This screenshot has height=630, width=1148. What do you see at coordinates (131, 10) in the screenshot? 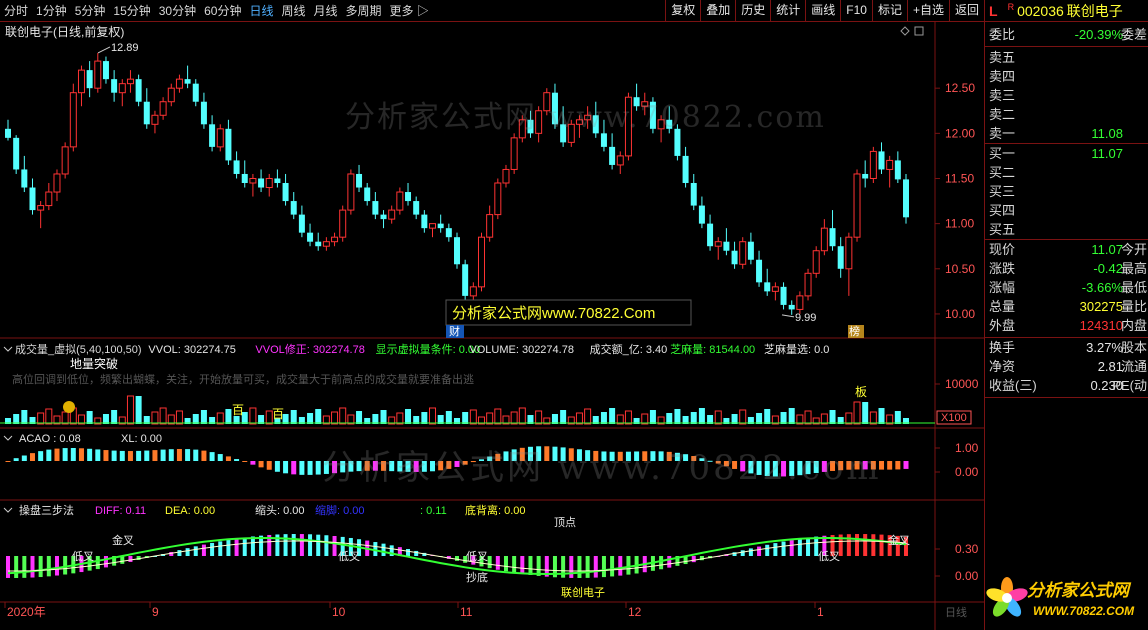
I see `period-3: 15分钟` at bounding box center [131, 10].